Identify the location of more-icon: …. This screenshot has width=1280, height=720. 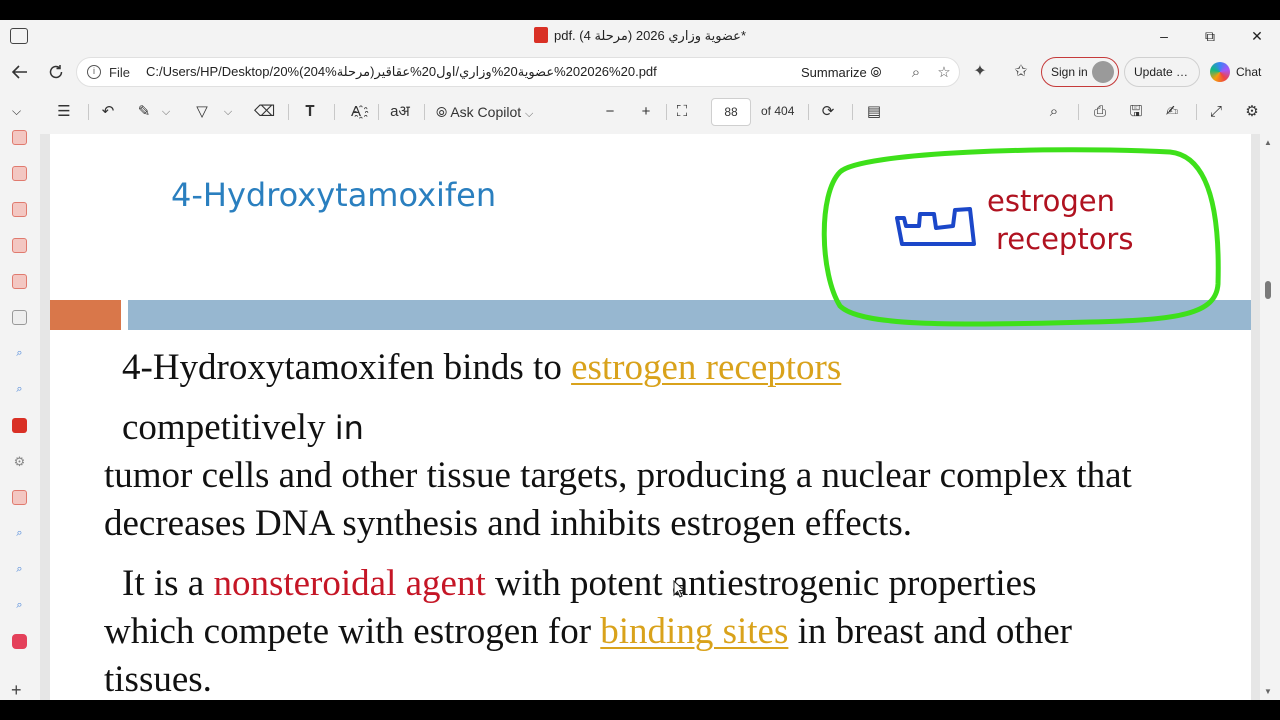
(1182, 72).